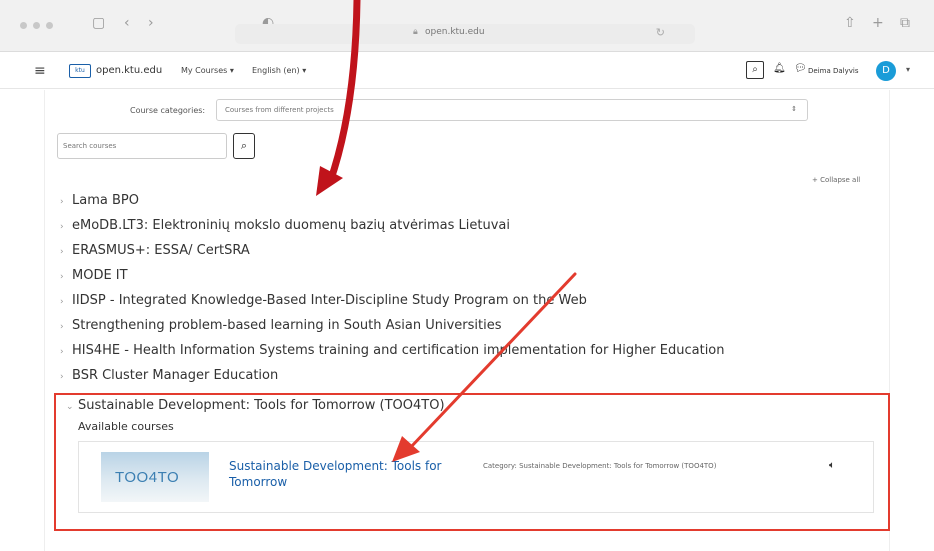  Describe the element at coordinates (794, 109) in the screenshot. I see `select-arrows-icon: ⇕` at that location.